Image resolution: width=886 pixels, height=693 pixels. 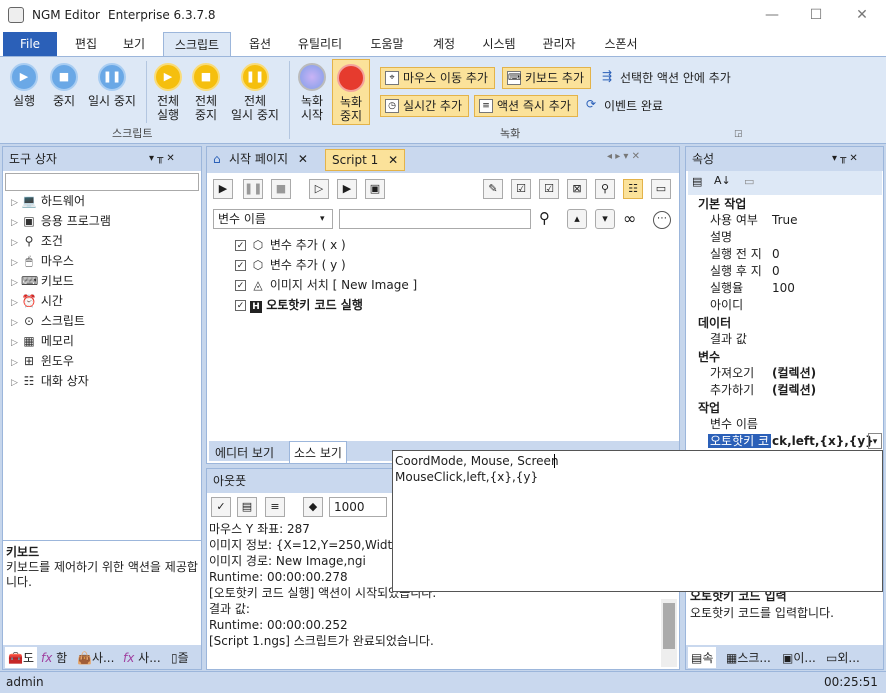 What do you see at coordinates (795, 441) in the screenshot?
I see `prop-row-selected: 오토핫키 코 ck,left,{x},{y} ▾` at bounding box center [795, 441].